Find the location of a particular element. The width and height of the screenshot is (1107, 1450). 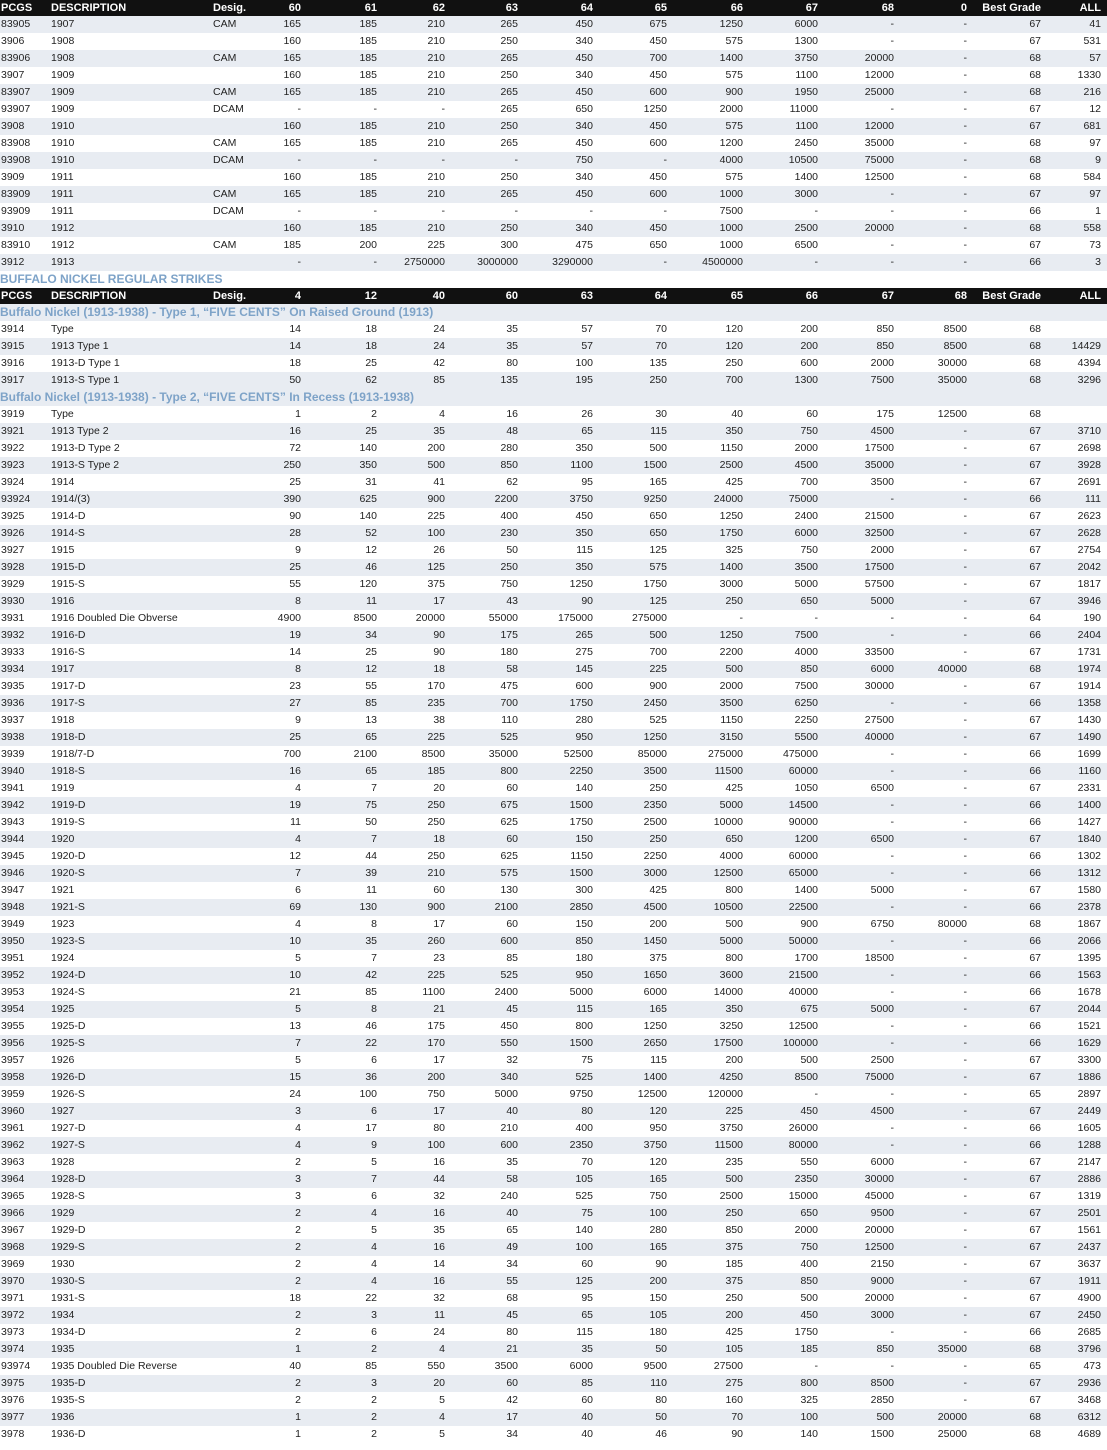

pcgs-number: 3935 is located at coordinates (13, 686).